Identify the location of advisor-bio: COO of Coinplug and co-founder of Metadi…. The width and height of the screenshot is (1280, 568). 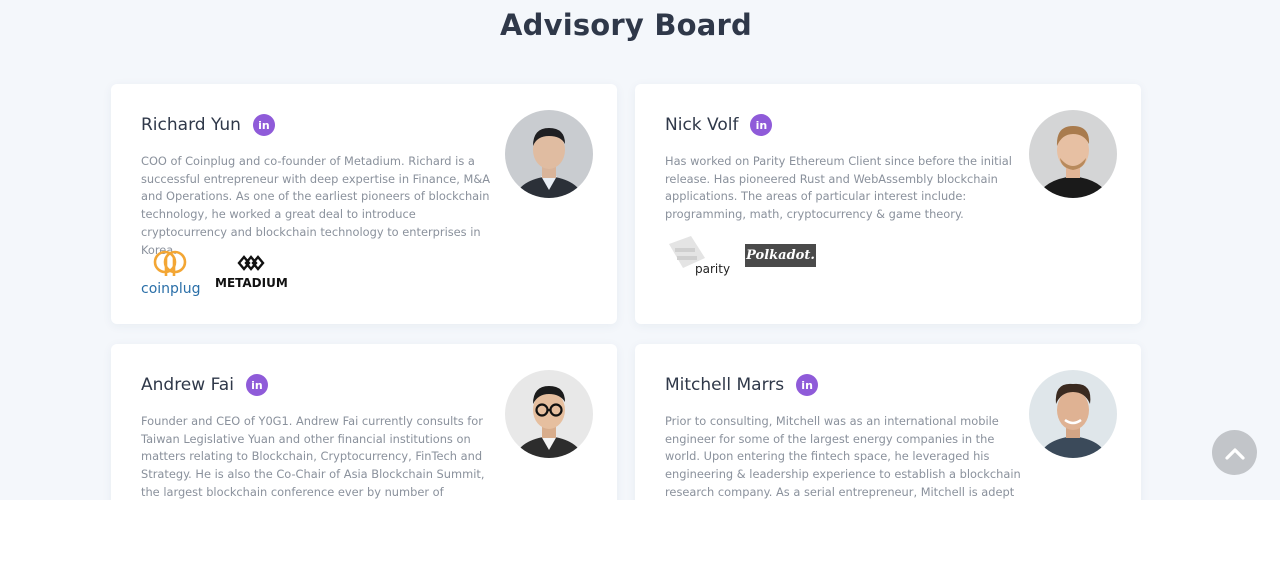
(315, 205).